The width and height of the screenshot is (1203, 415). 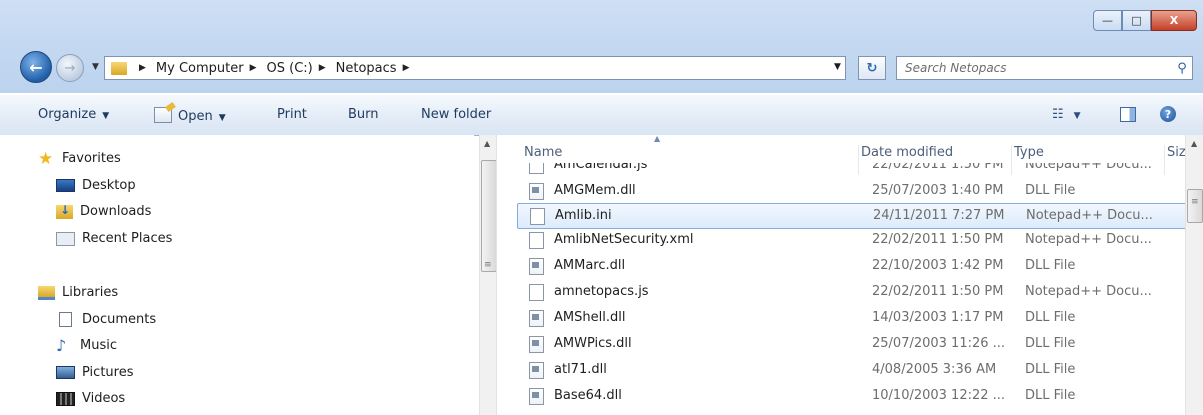 I want to click on recent-pages-dropdown-icon: ▼, so click(x=95, y=67).